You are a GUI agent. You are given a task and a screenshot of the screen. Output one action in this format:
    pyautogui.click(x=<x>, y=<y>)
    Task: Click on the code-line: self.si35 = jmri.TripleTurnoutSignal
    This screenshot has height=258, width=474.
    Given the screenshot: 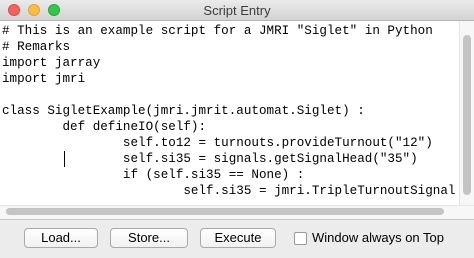 What is the action you would take?
    pyautogui.click(x=229, y=191)
    